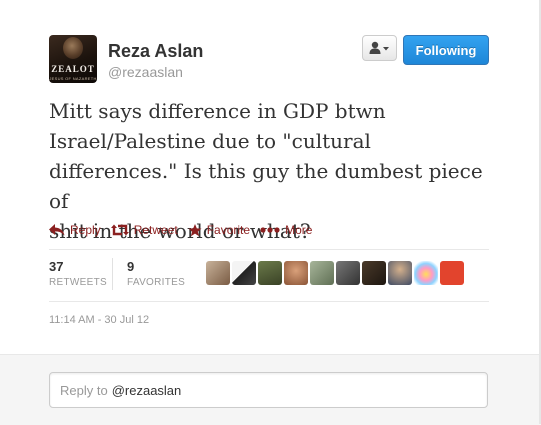 This screenshot has width=541, height=425. What do you see at coordinates (131, 266) in the screenshot?
I see `favorites-count: 9` at bounding box center [131, 266].